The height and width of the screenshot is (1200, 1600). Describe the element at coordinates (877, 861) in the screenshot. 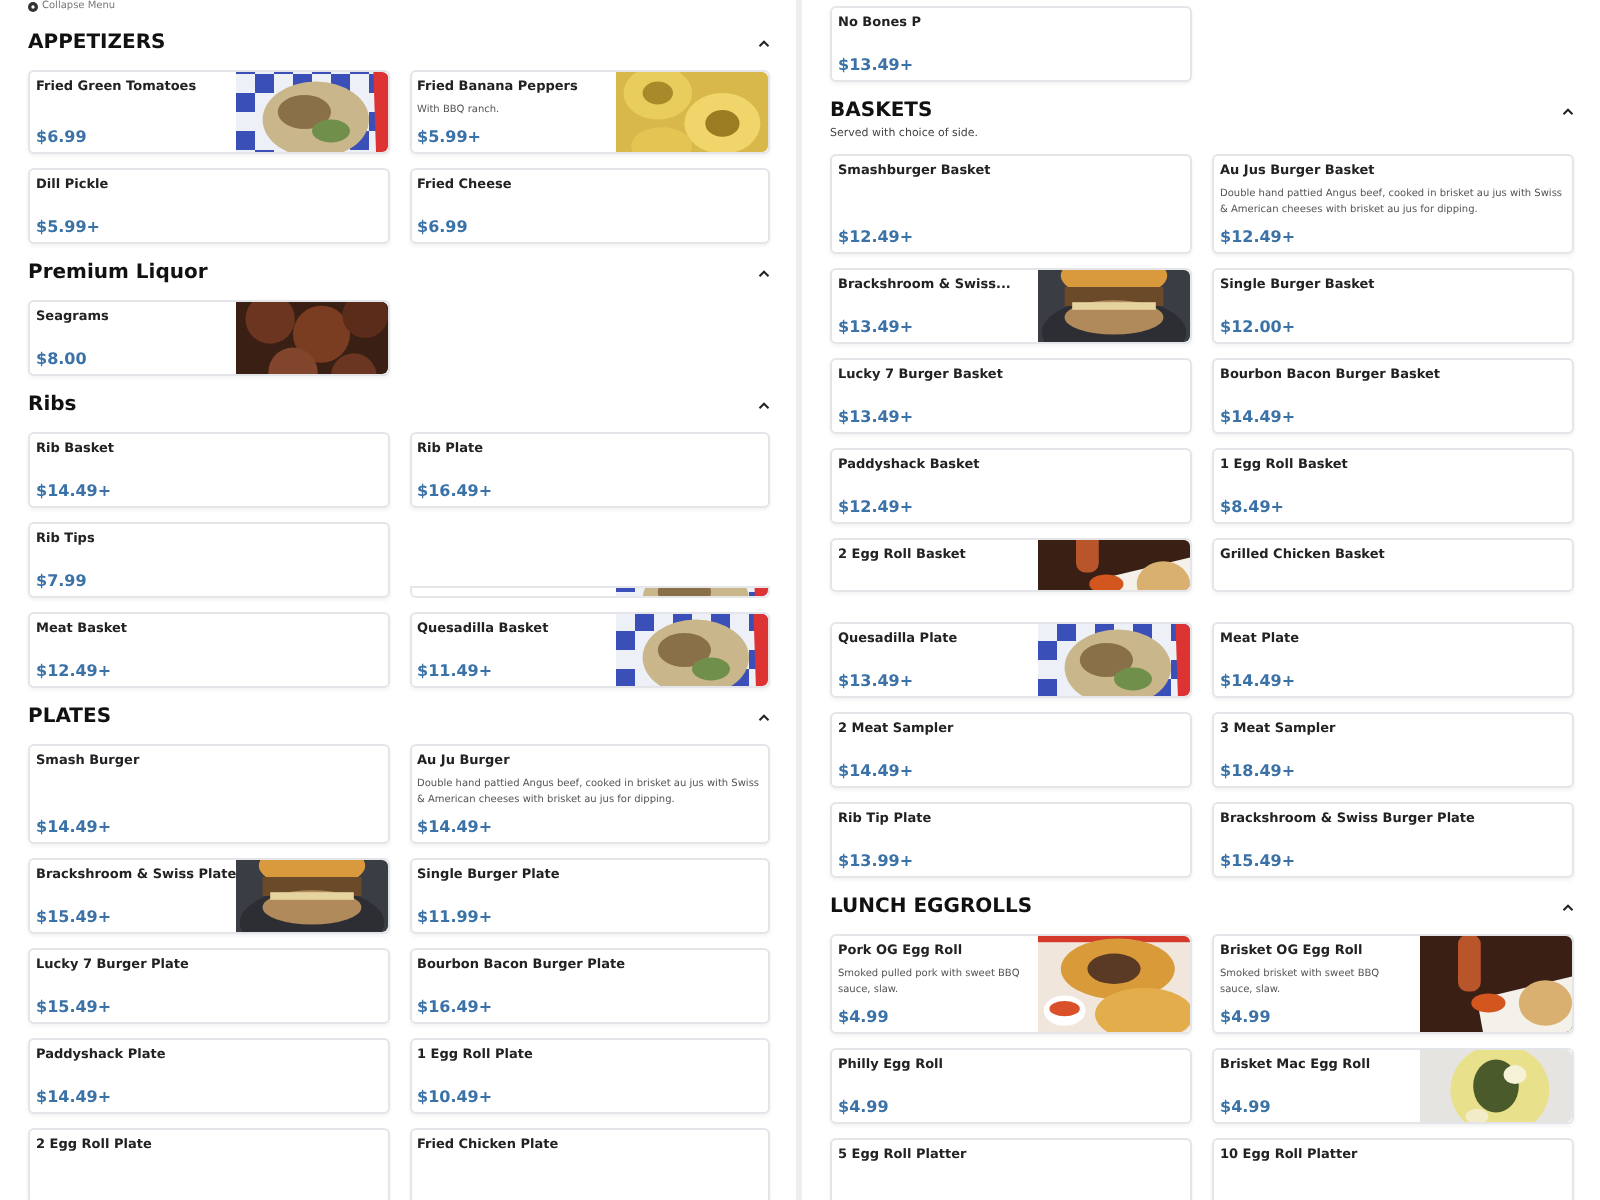

I see `item-price: $13.99+` at that location.